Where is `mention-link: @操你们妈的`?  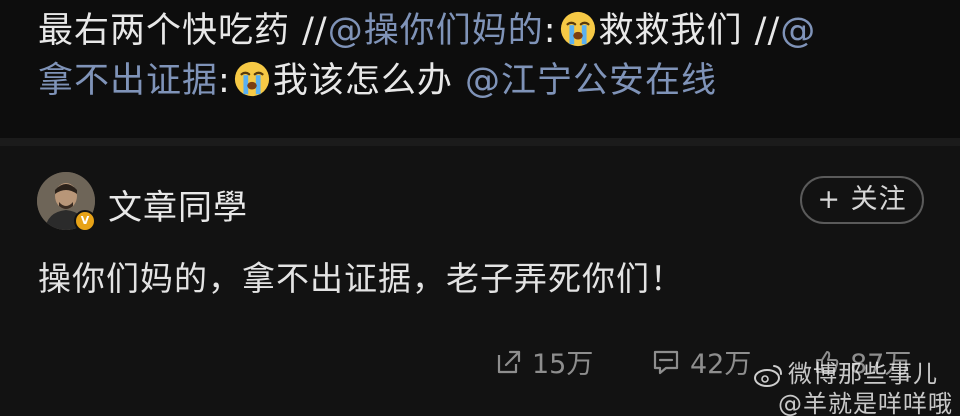
mention-link: @操你们妈的 is located at coordinates (436, 31).